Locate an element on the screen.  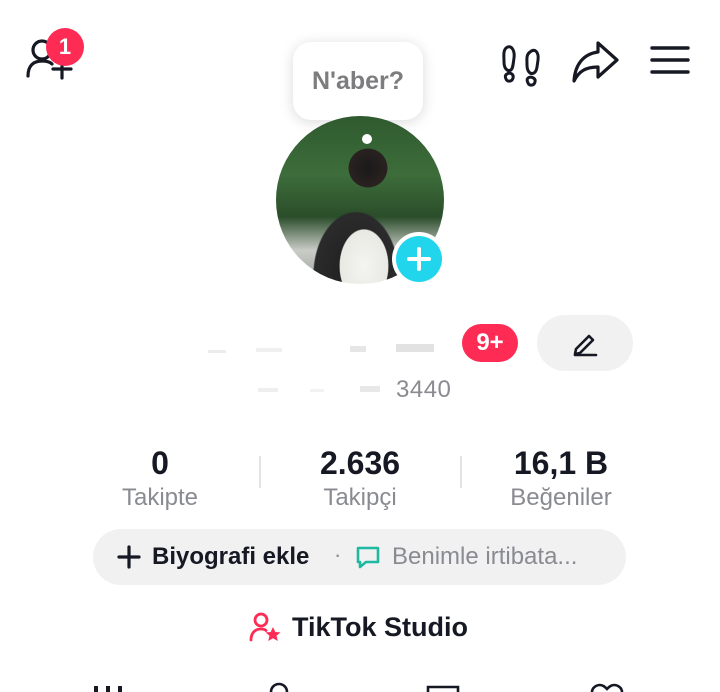
stat-following-label: Takipte is located at coordinates (160, 497).